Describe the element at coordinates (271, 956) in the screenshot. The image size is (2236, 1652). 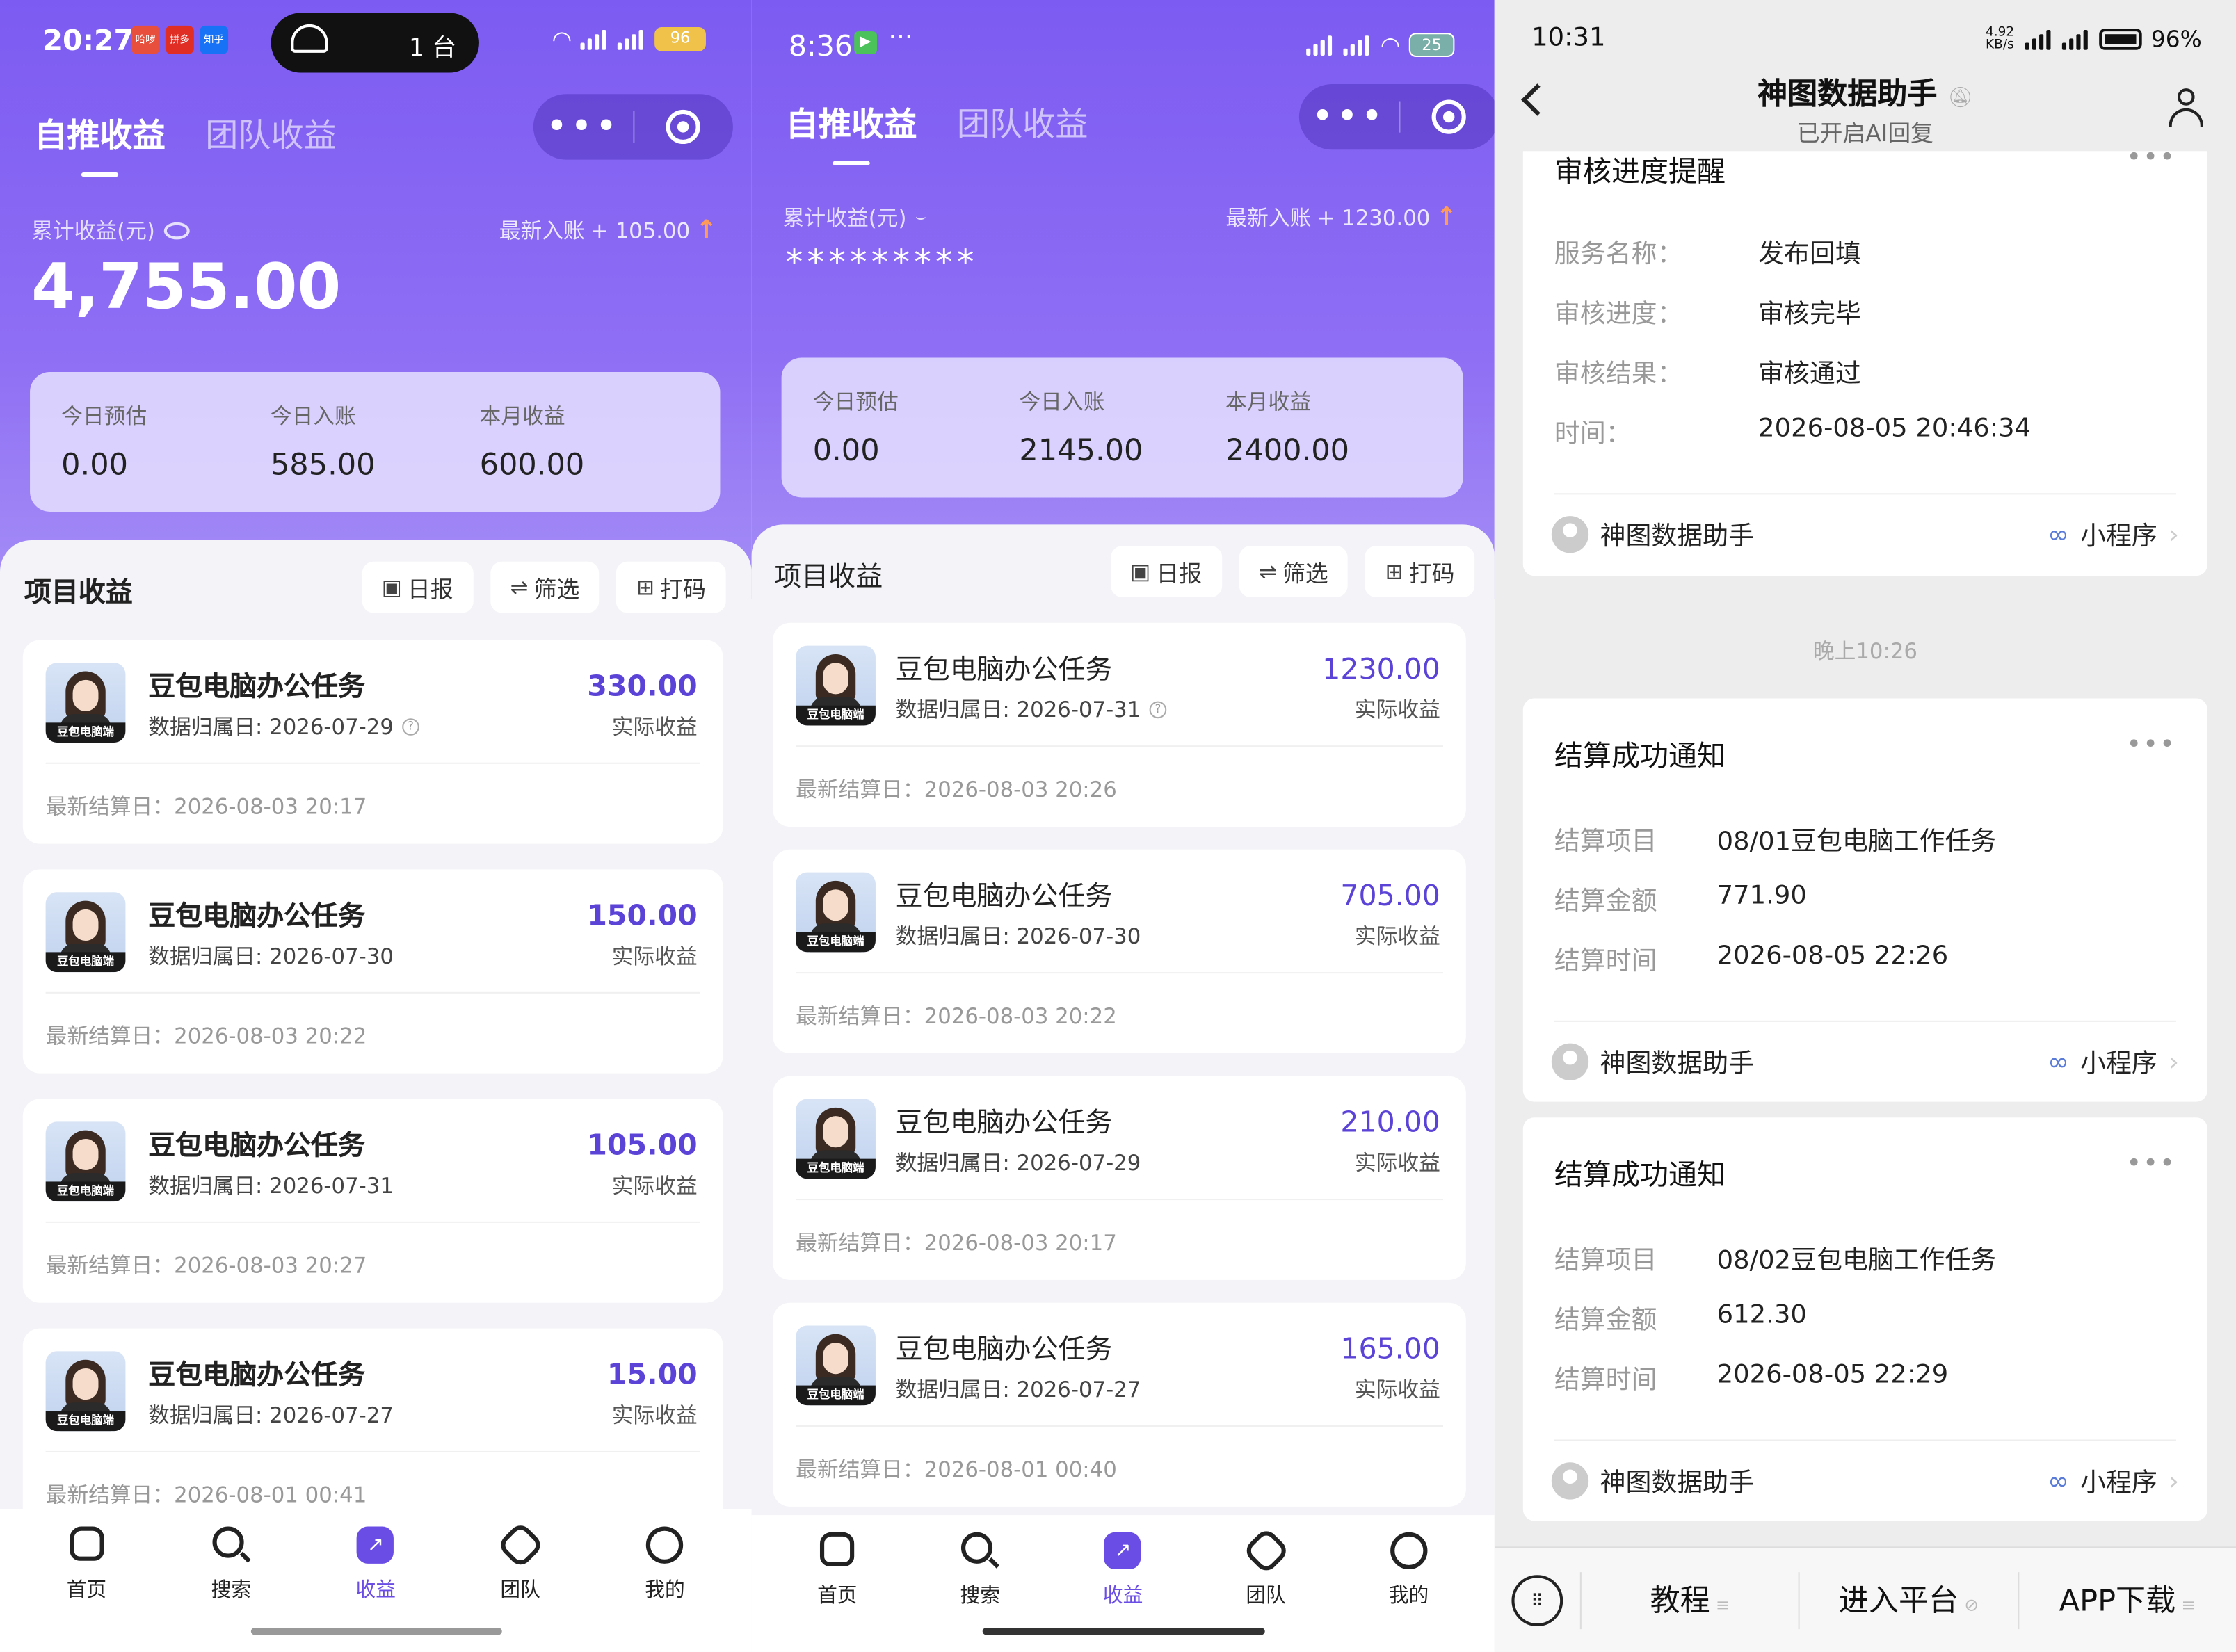
I see `card-data-date: 数据归属日: 2026-07-30` at that location.